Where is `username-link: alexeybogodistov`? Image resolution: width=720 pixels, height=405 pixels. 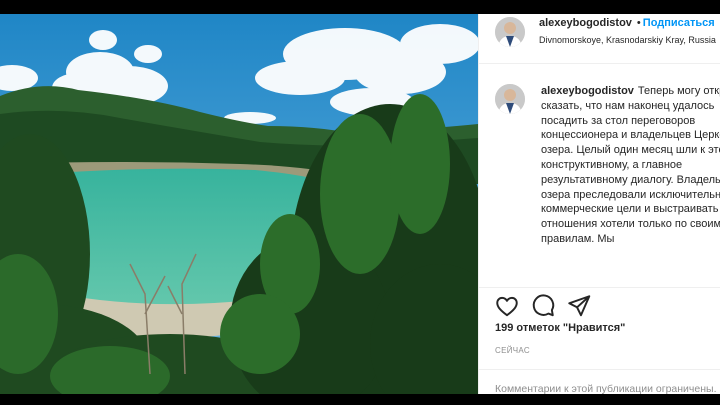 username-link: alexeybogodistov is located at coordinates (585, 23).